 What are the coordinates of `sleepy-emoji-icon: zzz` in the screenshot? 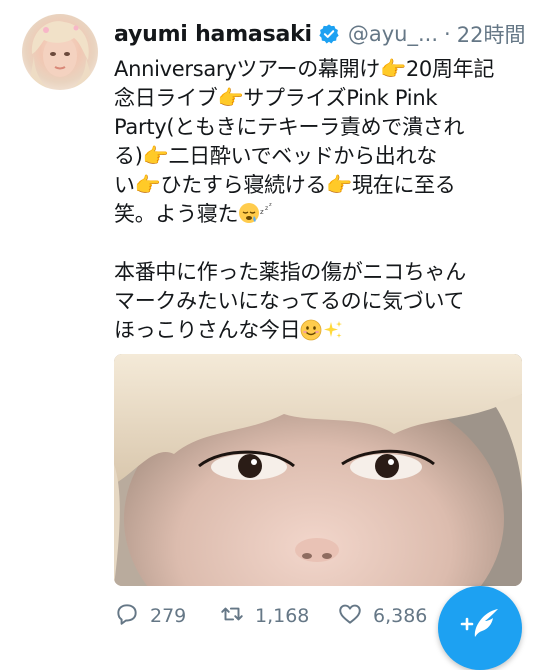 It's located at (258, 217).